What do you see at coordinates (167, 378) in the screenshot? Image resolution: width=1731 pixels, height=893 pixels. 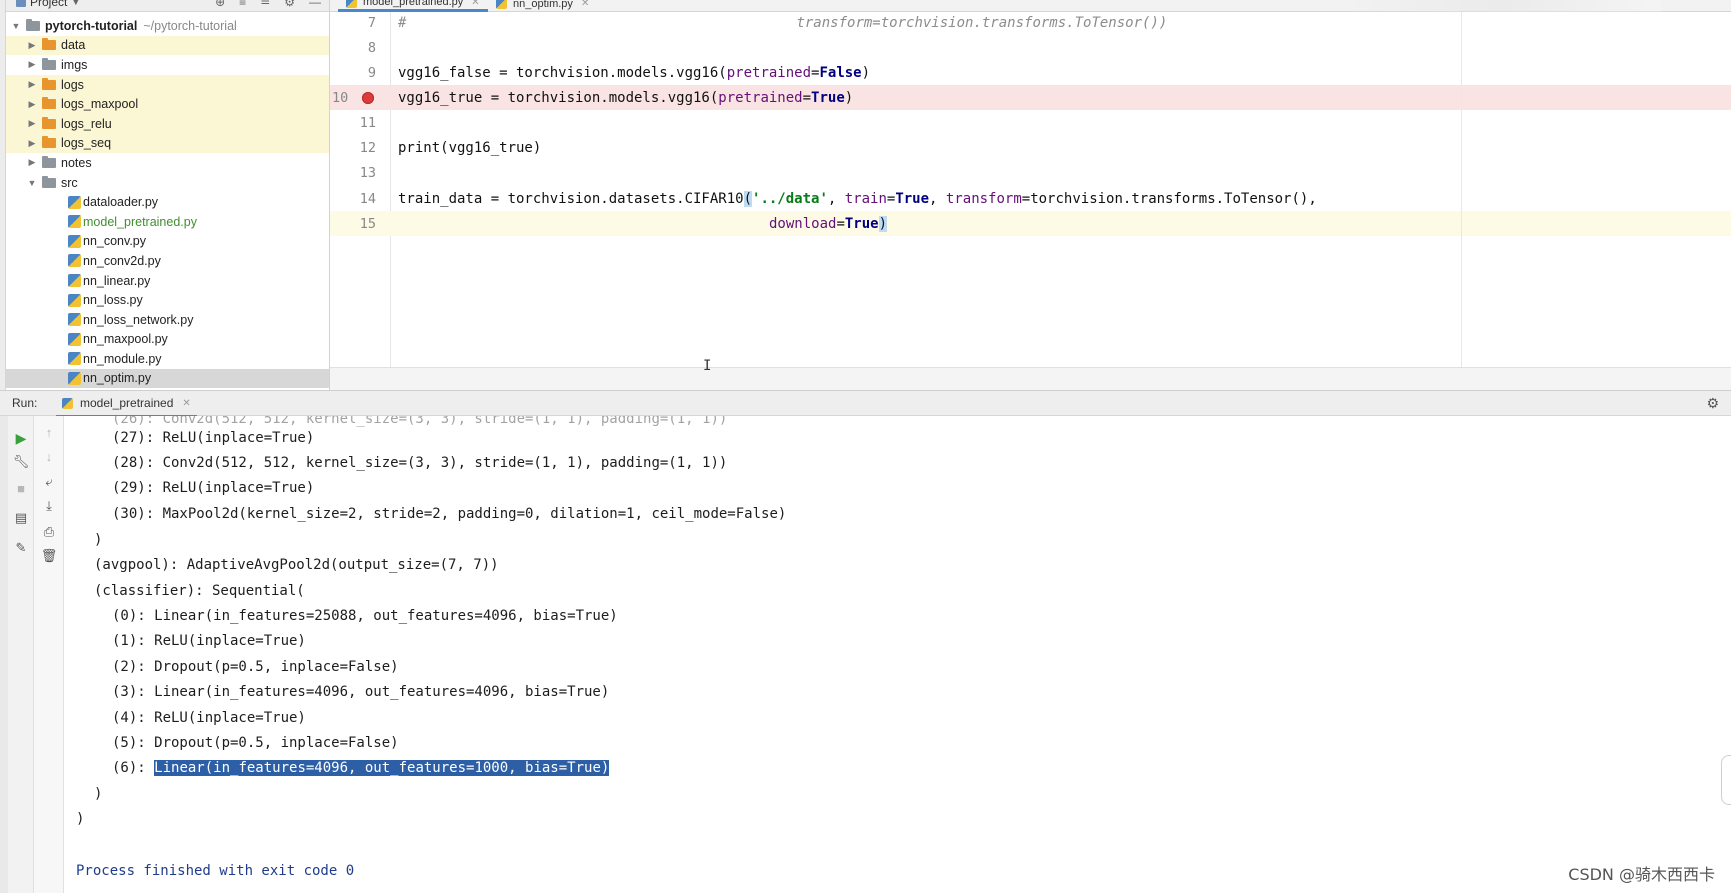 I see `tree-file-selected: nn_optim.py` at bounding box center [167, 378].